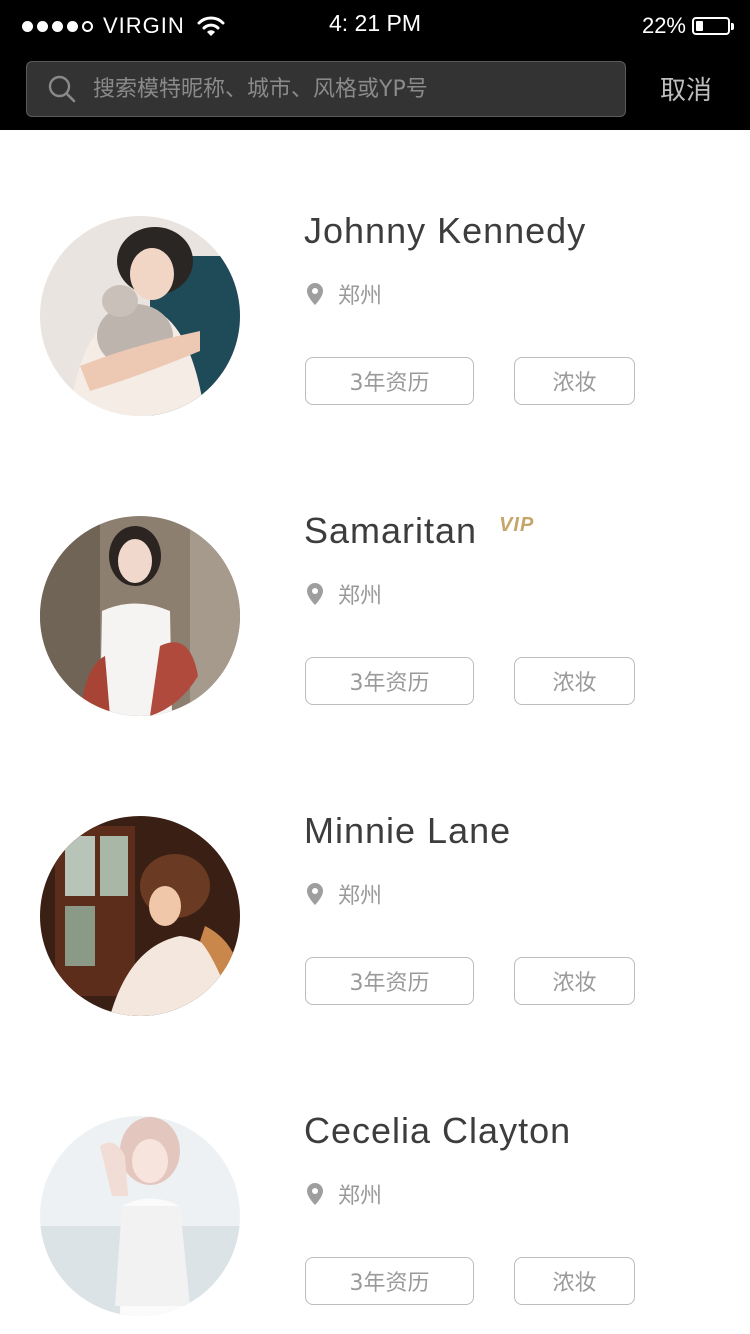 This screenshot has width=750, height=1334. What do you see at coordinates (686, 88) in the screenshot?
I see `cancel-button: 取消` at bounding box center [686, 88].